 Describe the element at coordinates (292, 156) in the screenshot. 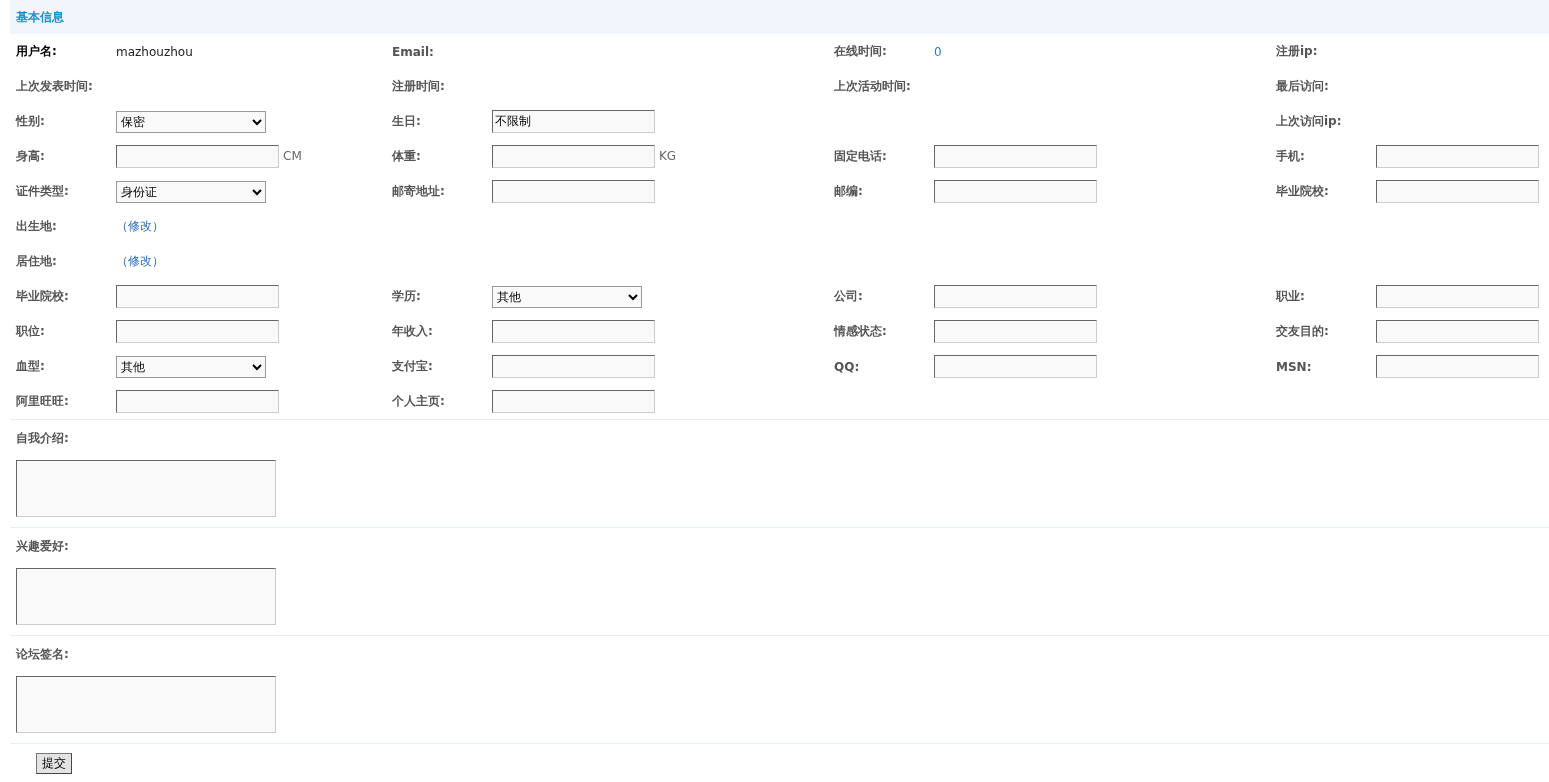

I see `unit-label: CM` at that location.